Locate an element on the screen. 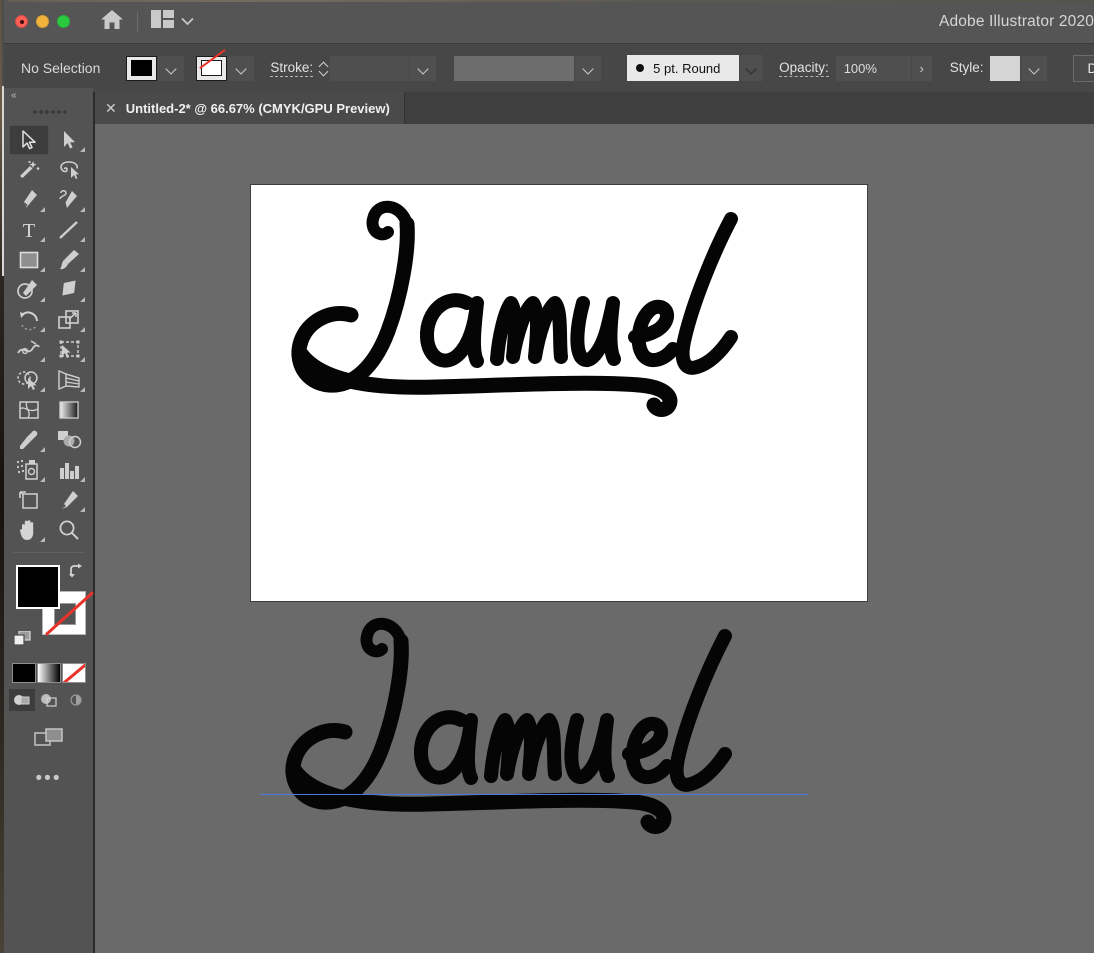 Image resolution: width=1094 pixels, height=953 pixels. paintbrush-tool is located at coordinates (69, 260).